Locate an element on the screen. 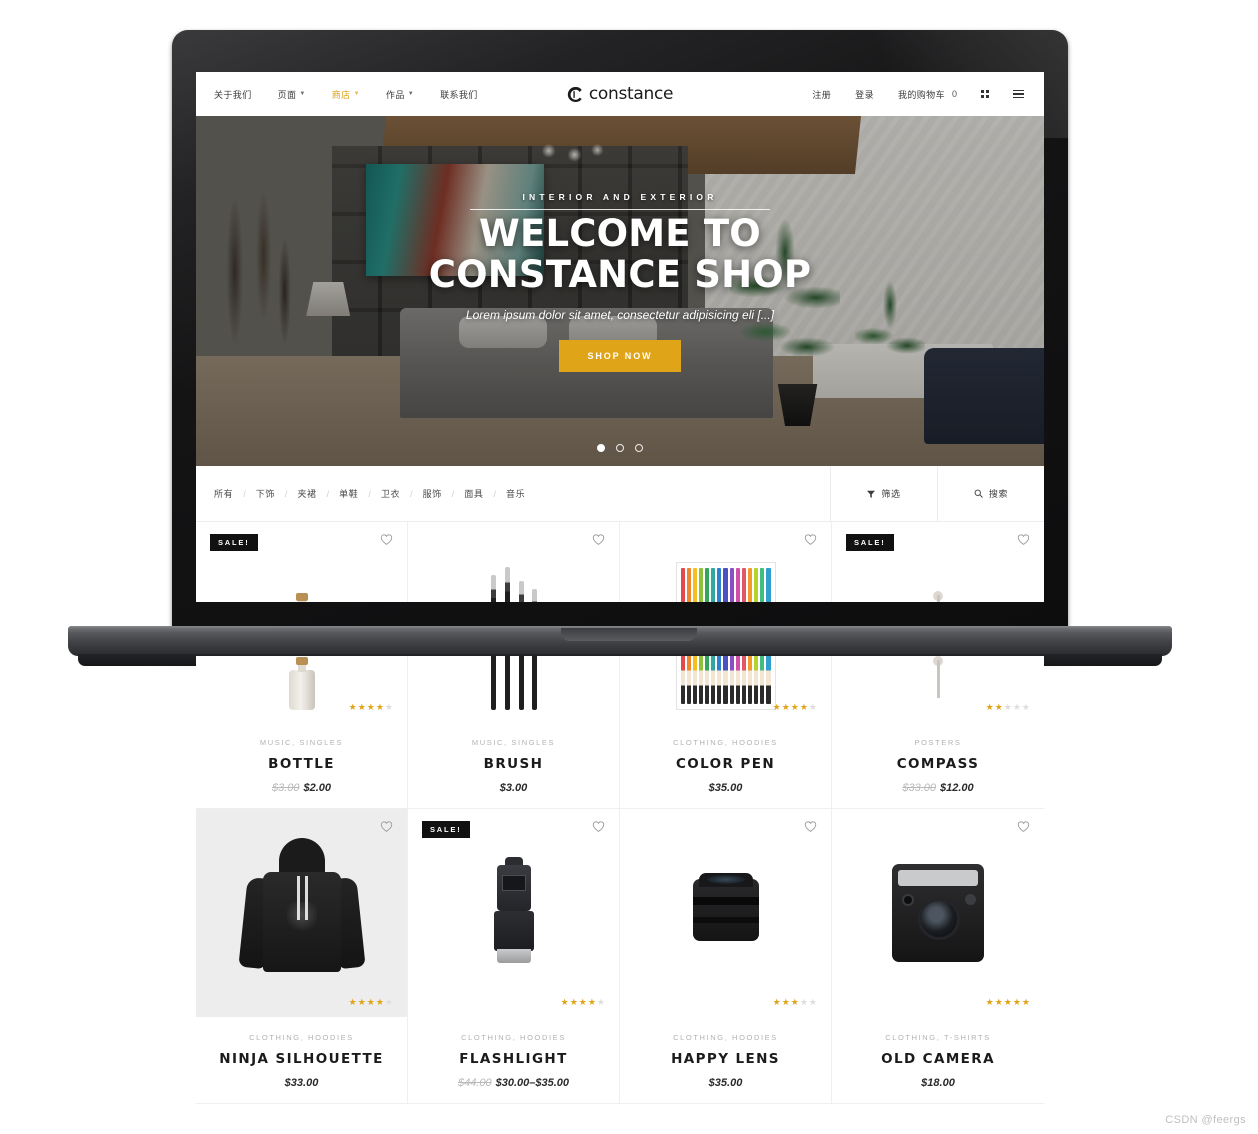 The height and width of the screenshot is (1134, 1258). hero-title: WELCOME TO CONSTANCE SHOP is located at coordinates (620, 254).